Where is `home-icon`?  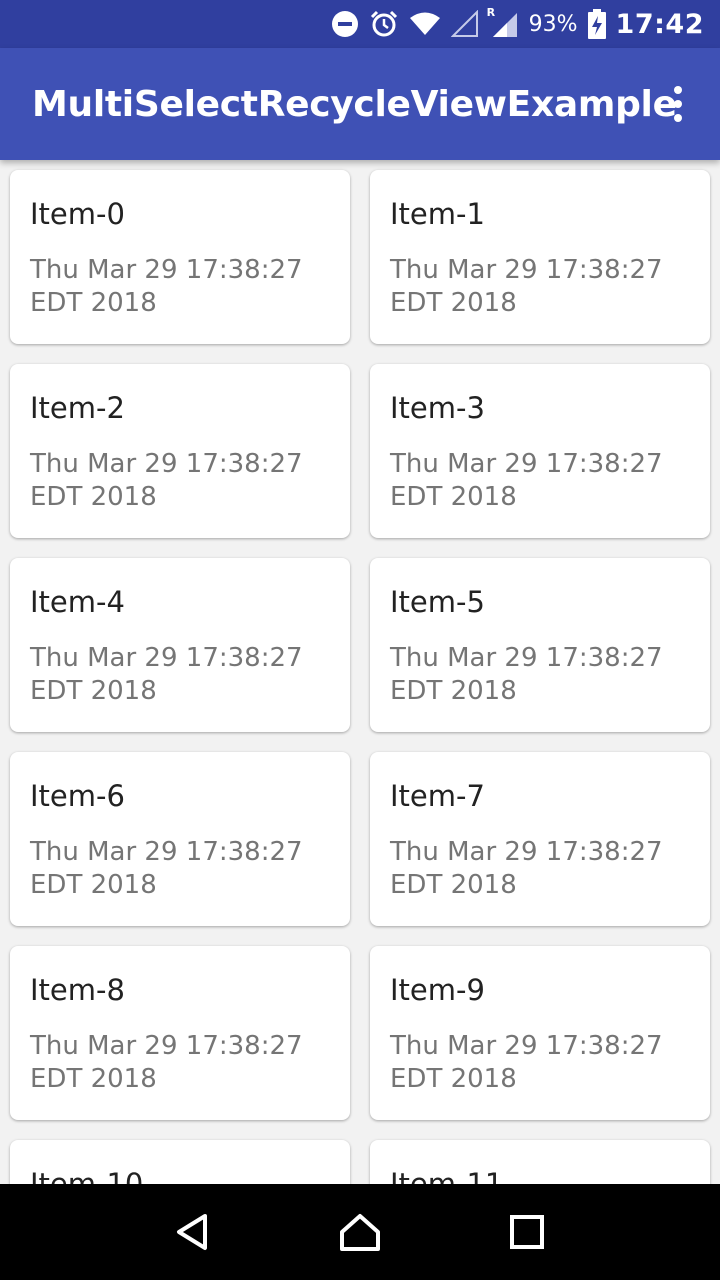
home-icon is located at coordinates (360, 1232).